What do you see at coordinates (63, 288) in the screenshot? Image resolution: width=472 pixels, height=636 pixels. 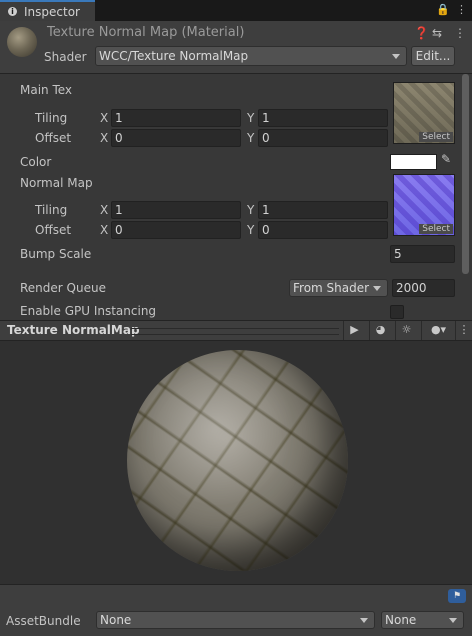 I see `render-queue-label: Render Queue` at bounding box center [63, 288].